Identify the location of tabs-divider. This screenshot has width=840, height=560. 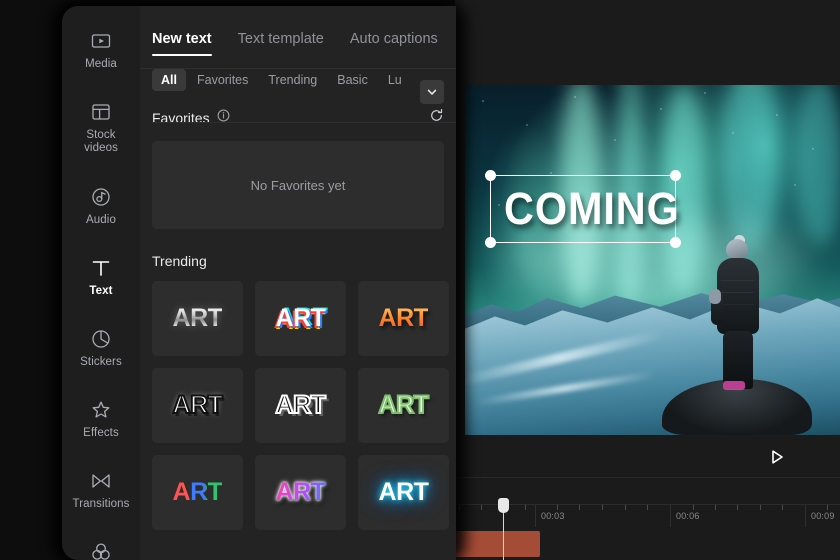
(298, 68).